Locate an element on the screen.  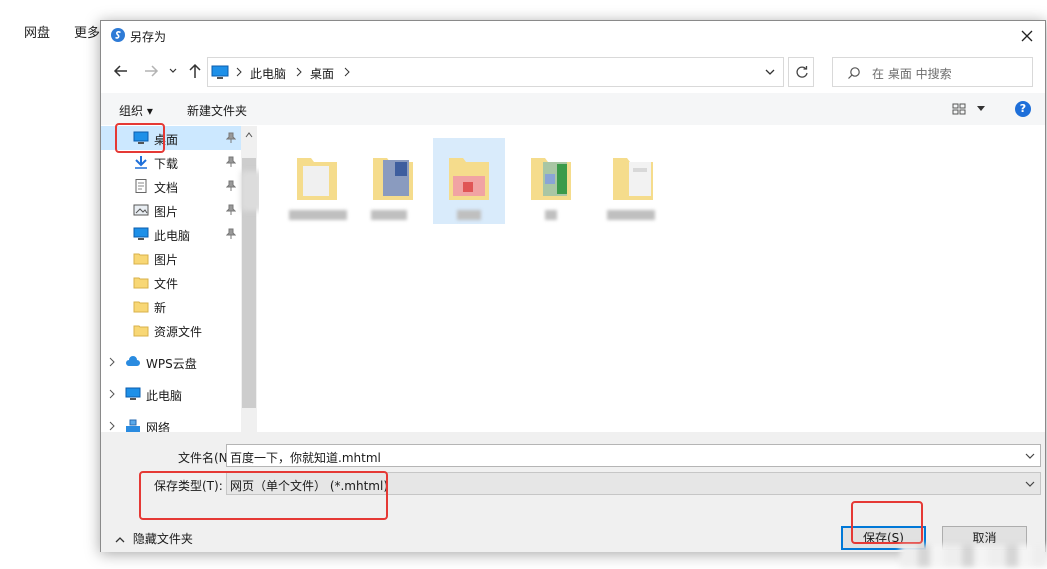
filename-input: 百度一下，你就知道.mhtml is located at coordinates (633, 455).